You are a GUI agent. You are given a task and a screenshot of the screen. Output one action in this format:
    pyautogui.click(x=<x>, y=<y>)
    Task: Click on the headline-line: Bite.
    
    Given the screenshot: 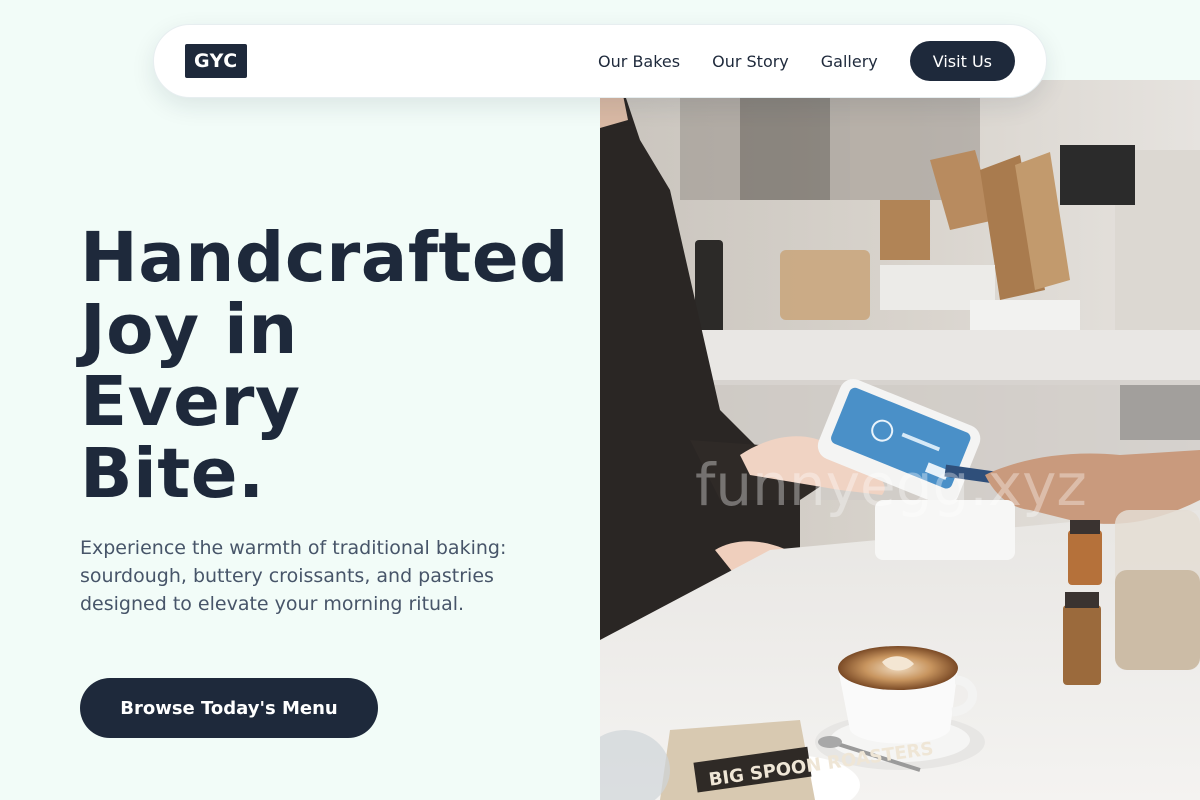 What is the action you would take?
    pyautogui.click(x=172, y=474)
    